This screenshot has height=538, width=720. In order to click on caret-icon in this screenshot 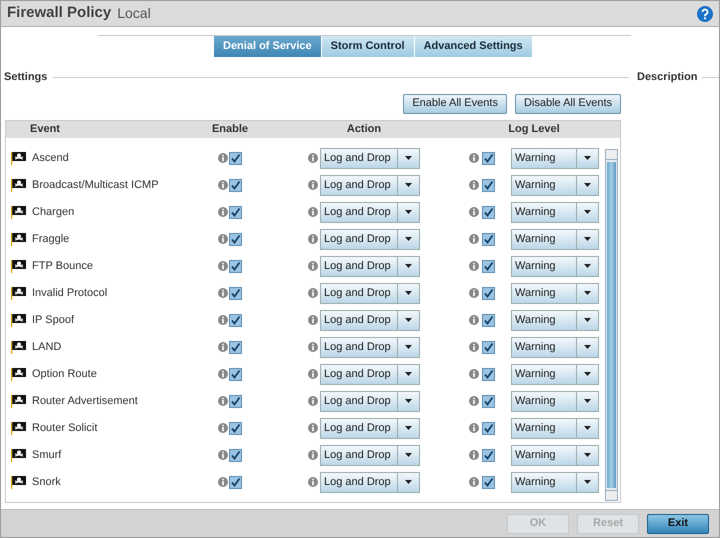, I will do `click(587, 401)`.